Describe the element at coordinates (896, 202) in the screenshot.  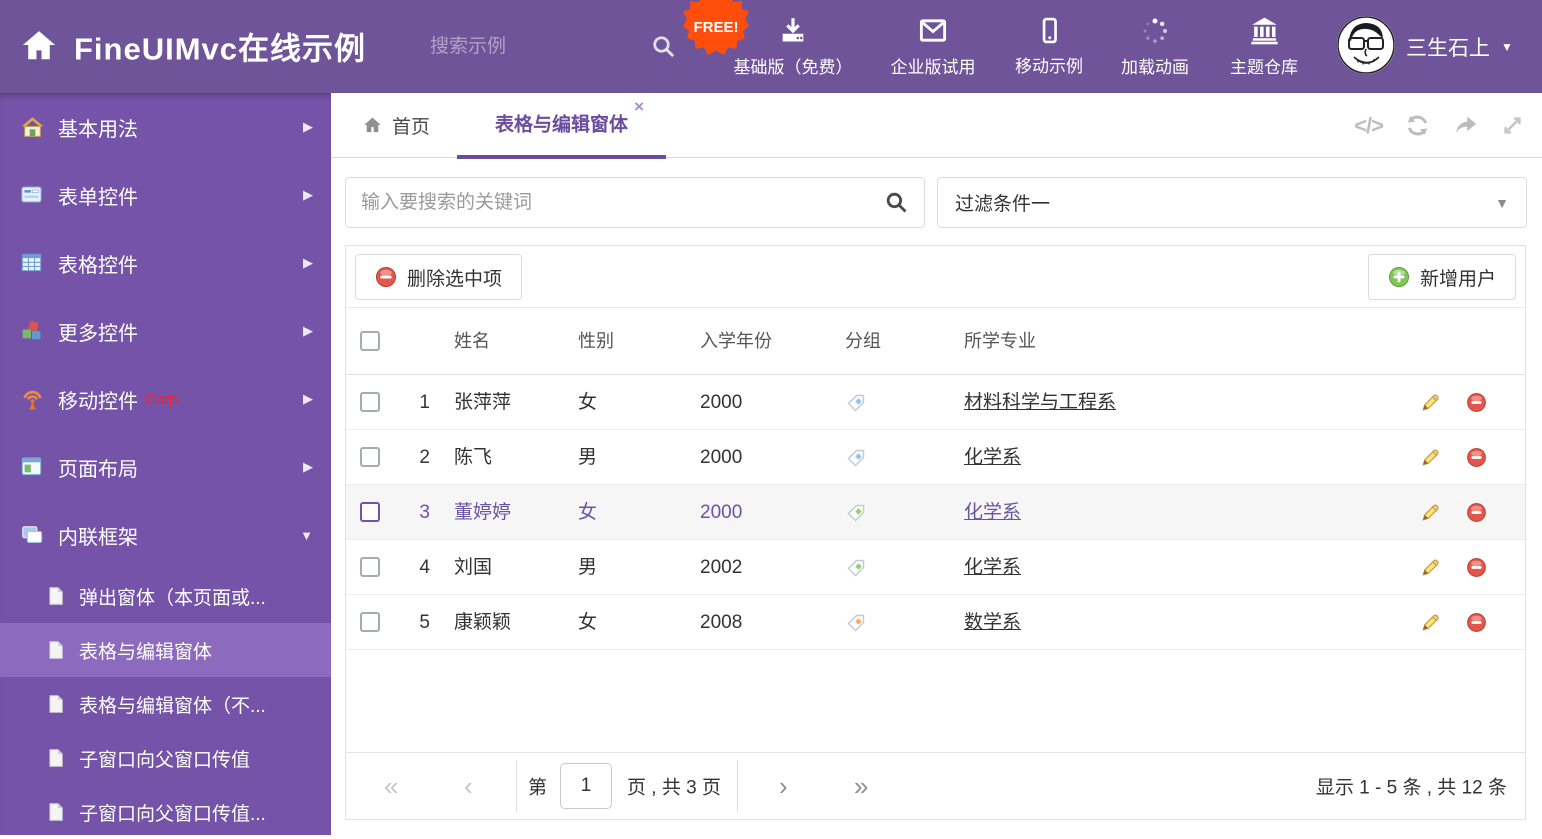
I see `search-icon` at that location.